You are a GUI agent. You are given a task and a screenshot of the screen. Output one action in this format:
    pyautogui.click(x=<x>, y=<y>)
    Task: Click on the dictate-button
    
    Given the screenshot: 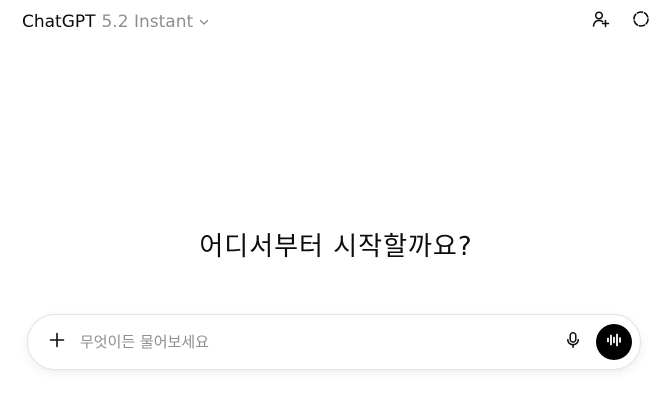 What is the action you would take?
    pyautogui.click(x=573, y=342)
    